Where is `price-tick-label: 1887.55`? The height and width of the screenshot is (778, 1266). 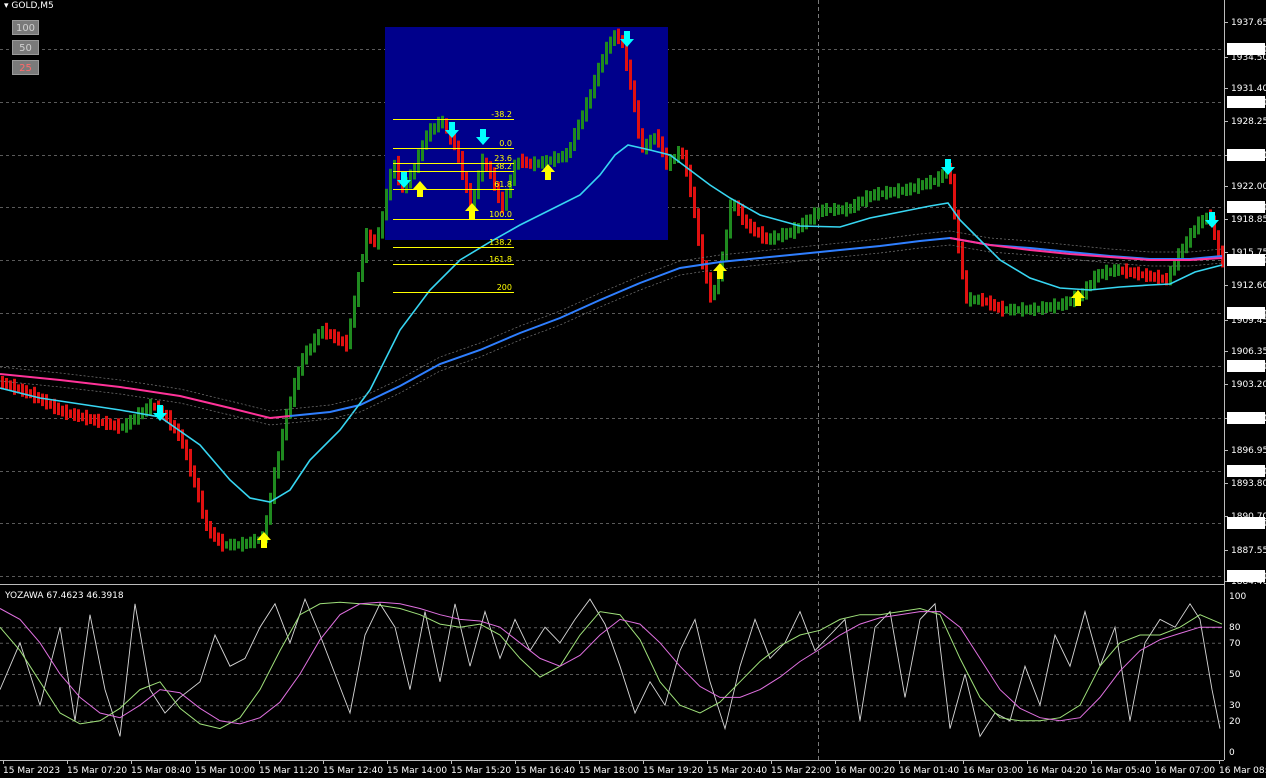 price-tick-label: 1887.55 is located at coordinates (1248, 551).